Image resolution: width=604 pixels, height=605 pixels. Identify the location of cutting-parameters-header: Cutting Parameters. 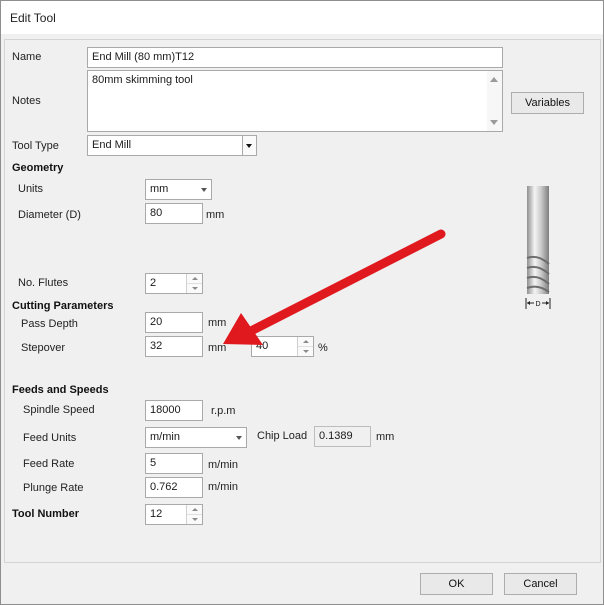
(63, 306).